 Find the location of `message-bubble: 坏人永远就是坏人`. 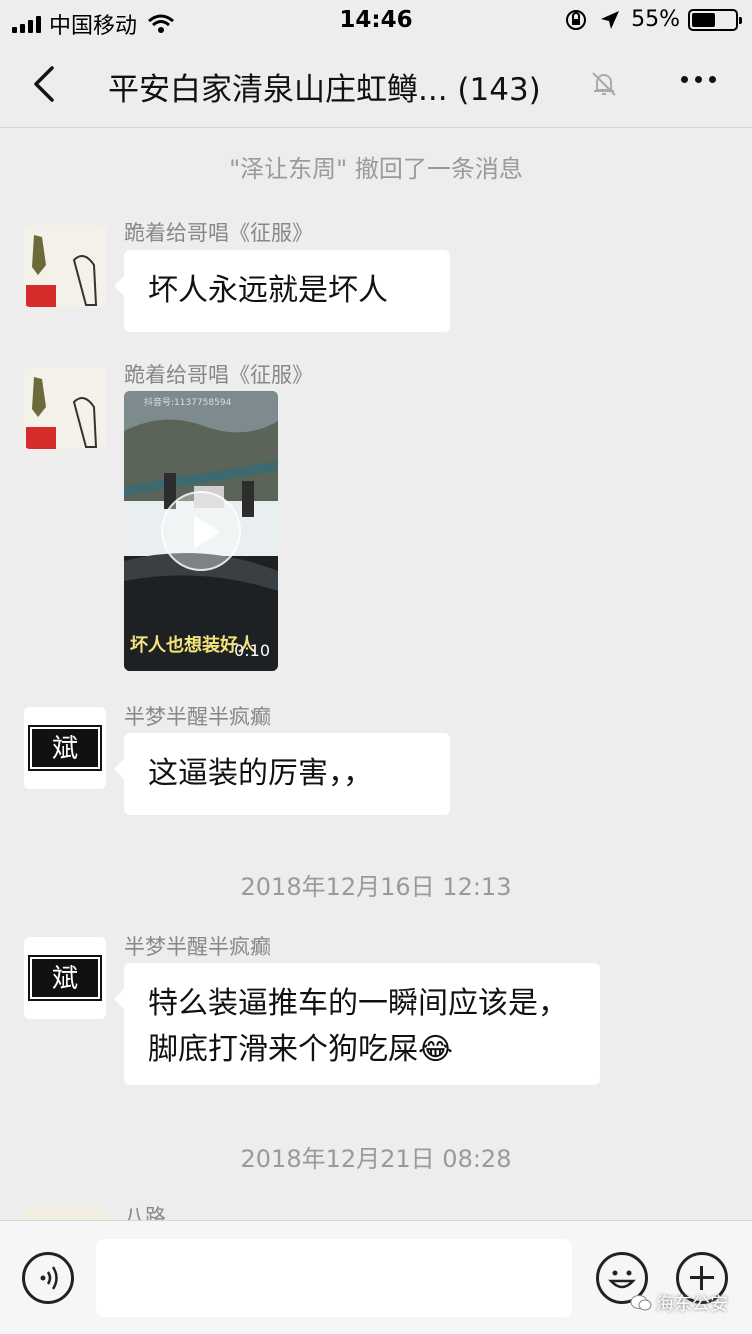

message-bubble: 坏人永远就是坏人 is located at coordinates (282, 291).